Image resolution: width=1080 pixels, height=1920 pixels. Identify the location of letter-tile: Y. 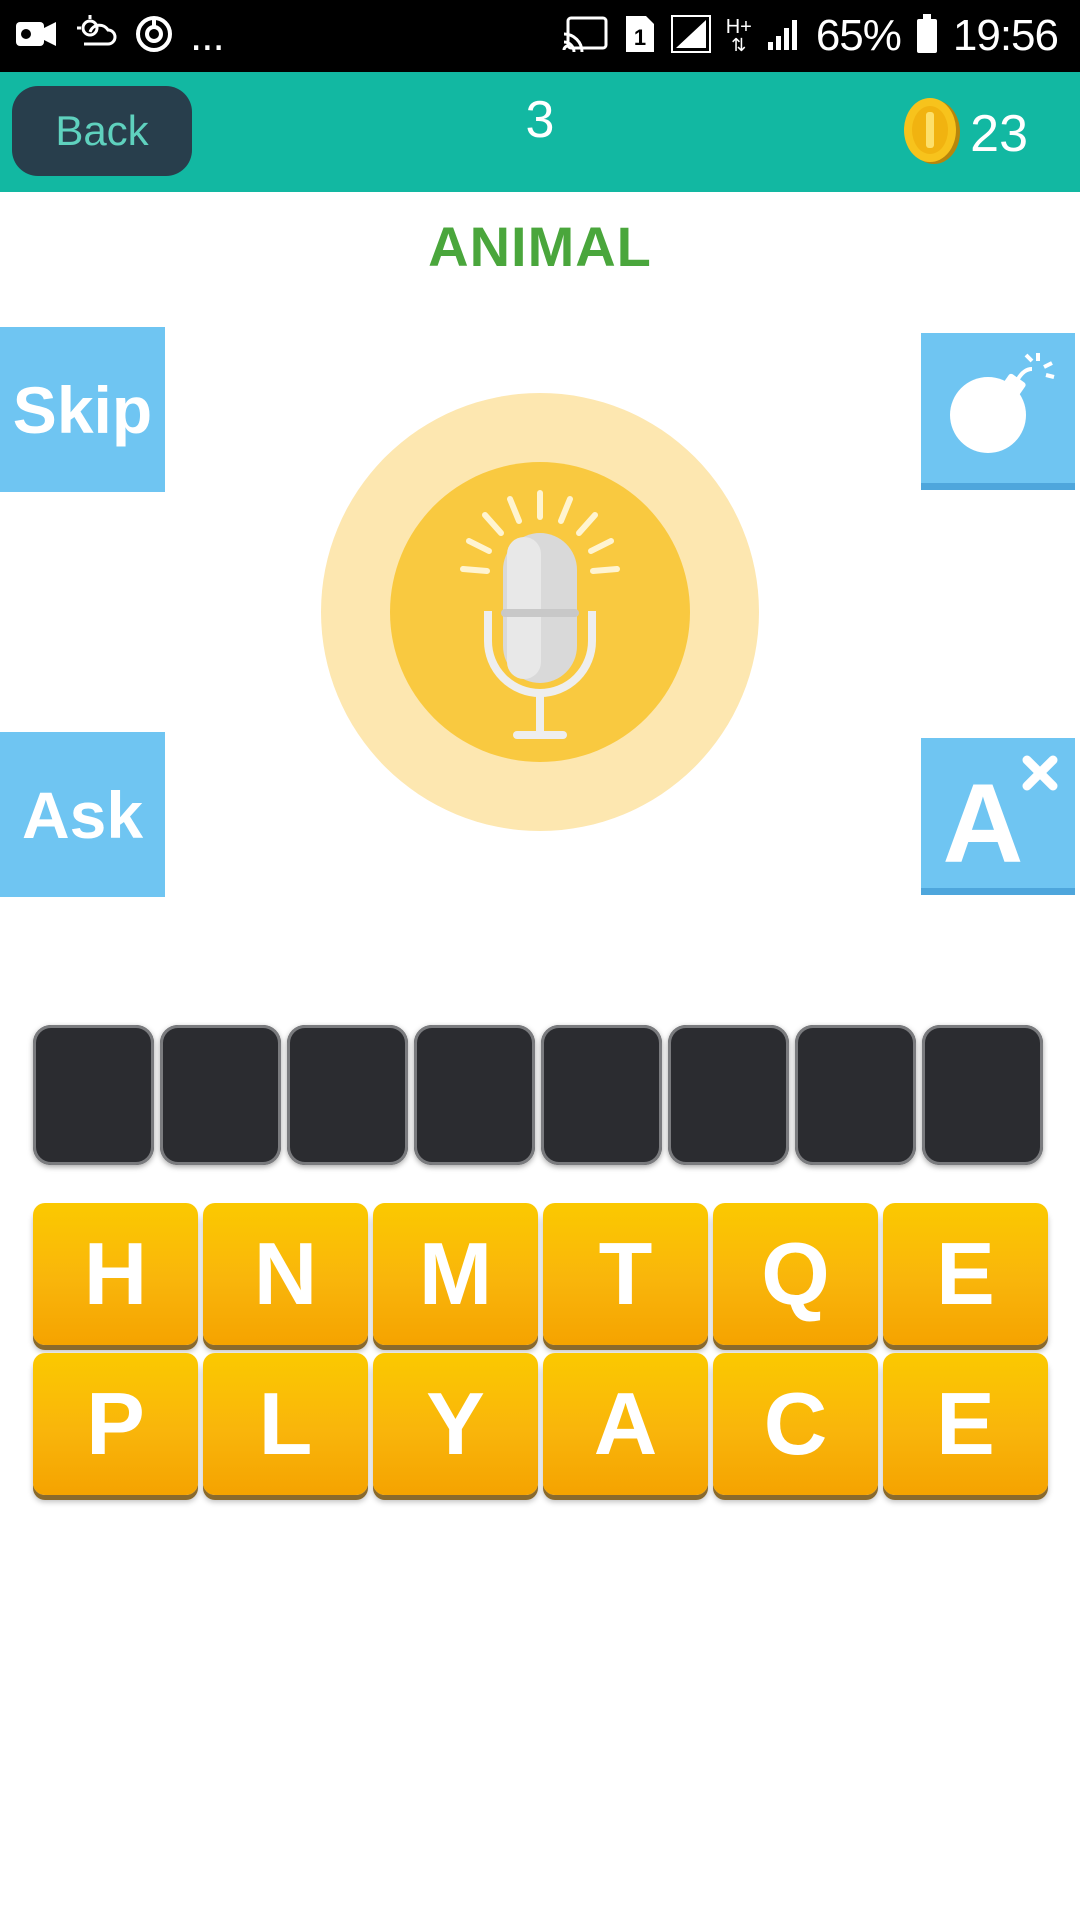
(455, 1424).